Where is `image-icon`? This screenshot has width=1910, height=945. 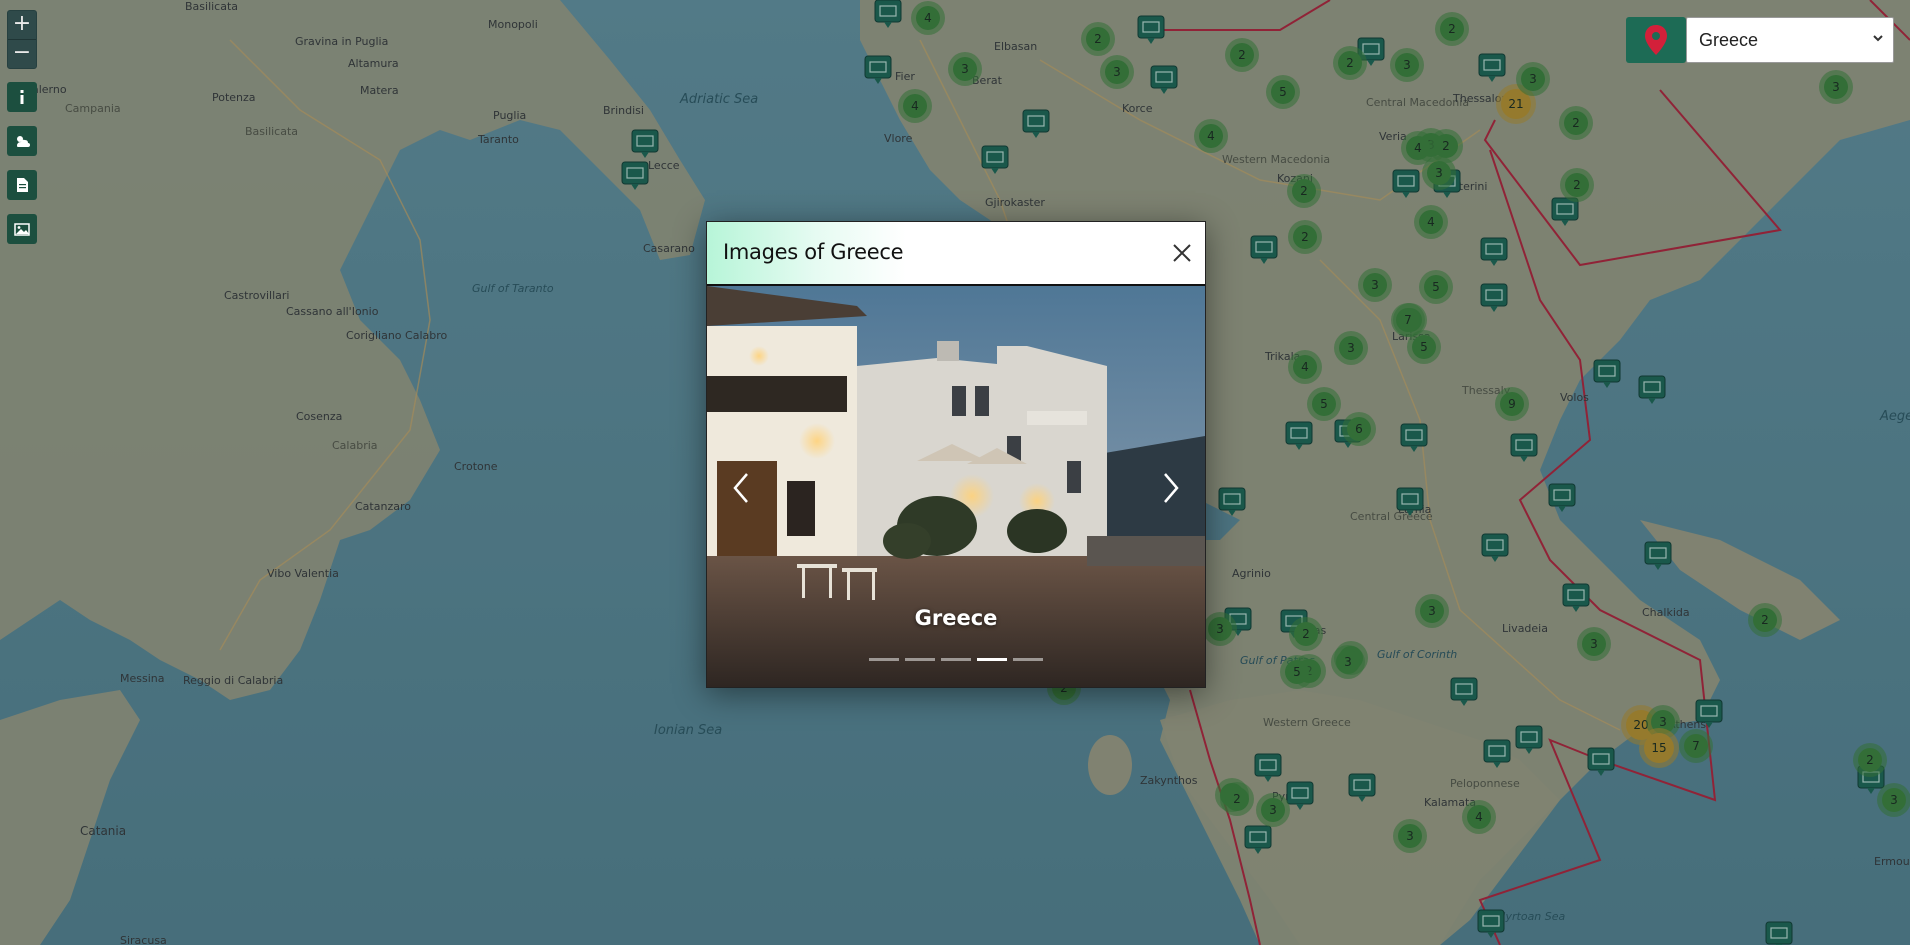
image-icon is located at coordinates (22, 229).